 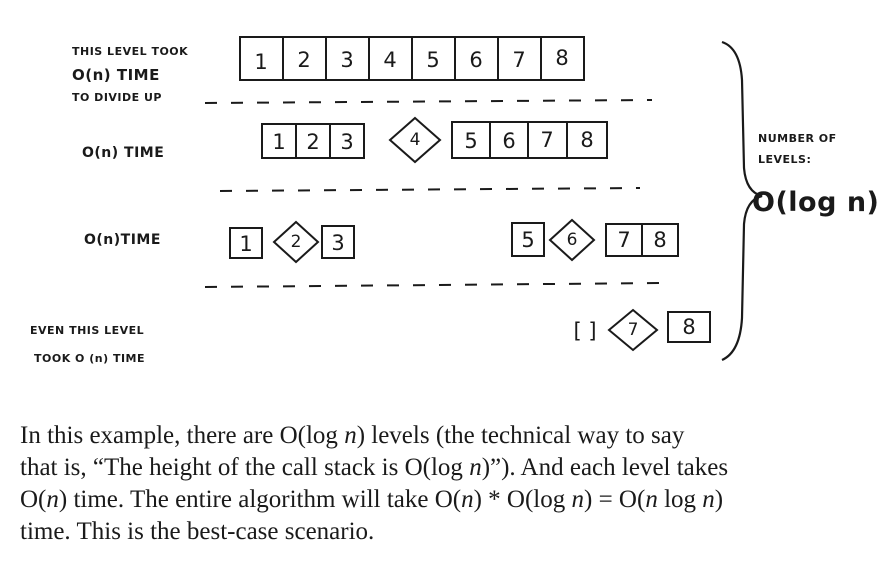 I want to click on level3-right-single-a: 5, so click(x=528, y=239).